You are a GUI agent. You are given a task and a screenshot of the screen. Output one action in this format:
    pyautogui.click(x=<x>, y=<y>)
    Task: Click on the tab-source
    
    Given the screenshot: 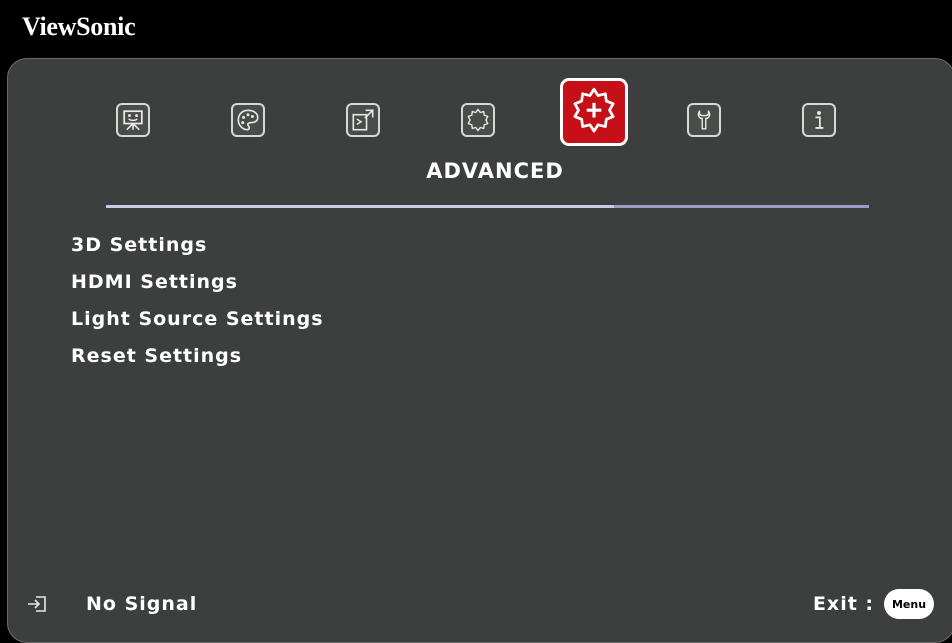 What is the action you would take?
    pyautogui.click(x=363, y=120)
    